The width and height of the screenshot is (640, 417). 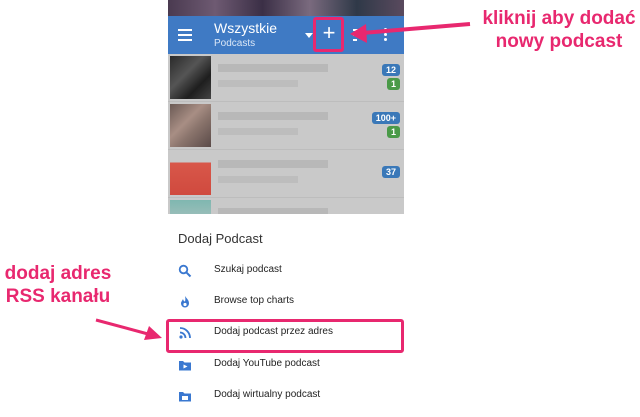 I want to click on annotation-line: nowy podcast, so click(x=559, y=41).